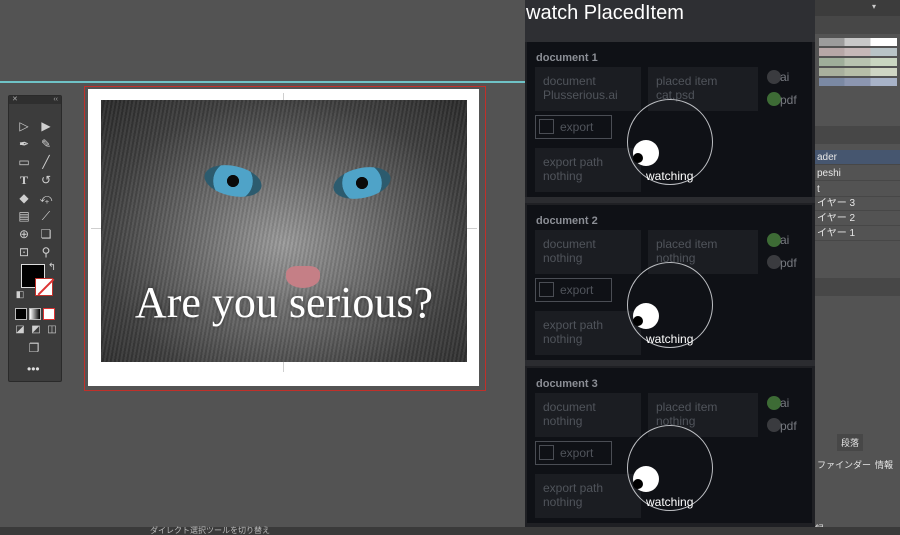  Describe the element at coordinates (24, 234) in the screenshot. I see `shape-builder-tool-icon: ⊕` at that location.